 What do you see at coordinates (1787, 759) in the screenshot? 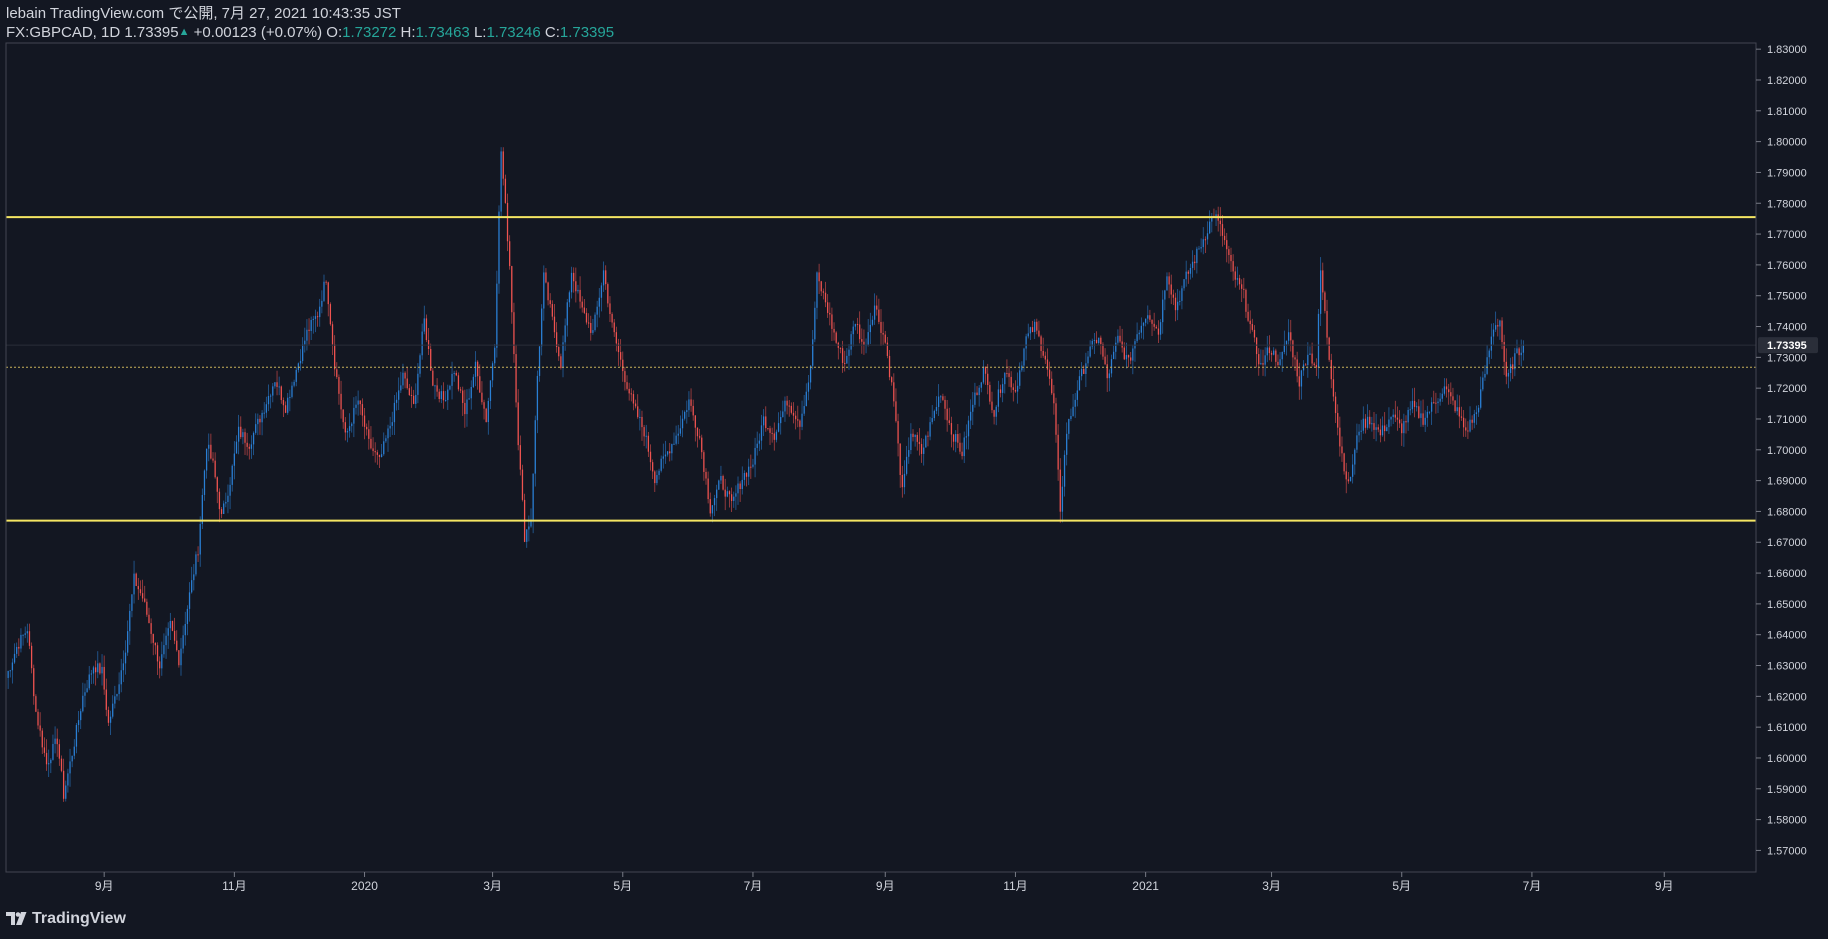
I see `price-tick-label: 1.60000` at bounding box center [1787, 759].